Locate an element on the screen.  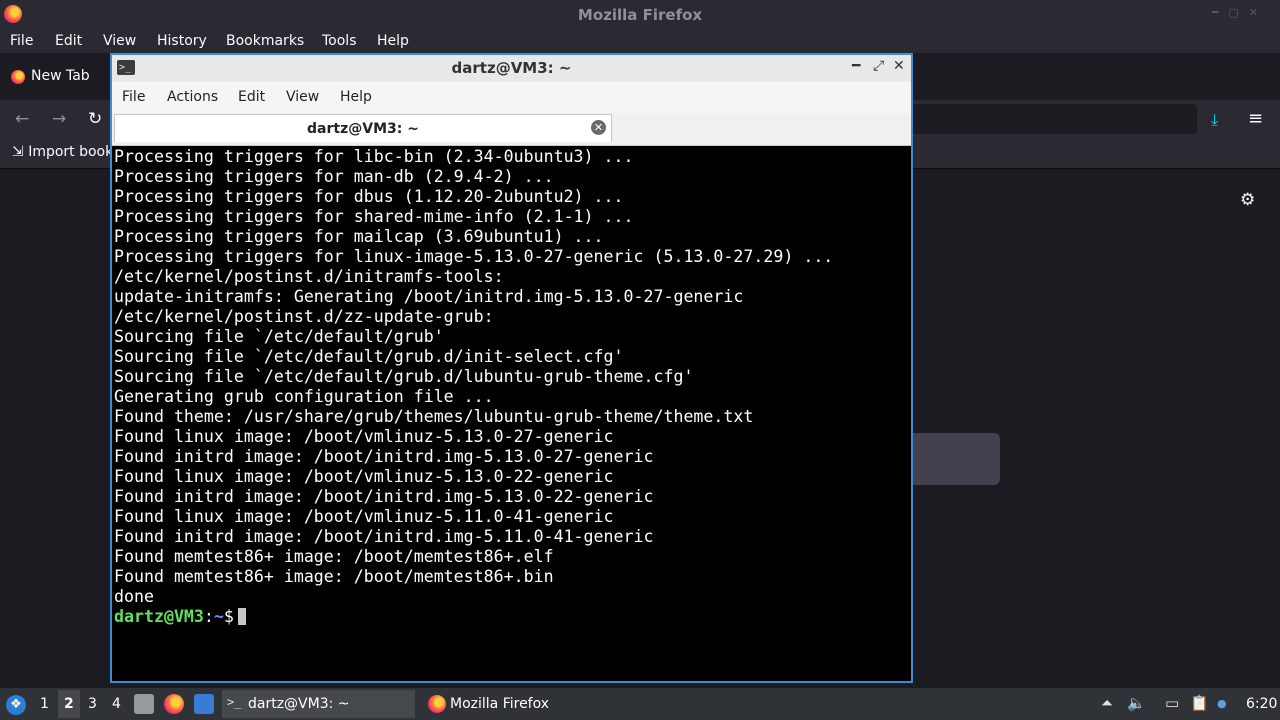
terminal-window-title: dartz@VM3: ~ is located at coordinates (511, 68).